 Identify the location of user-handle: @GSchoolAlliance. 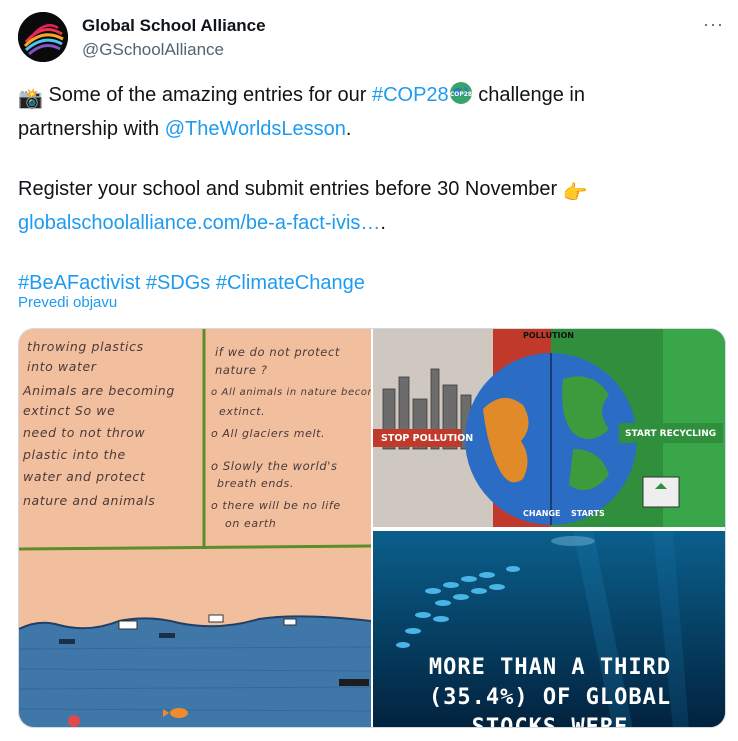
(153, 50).